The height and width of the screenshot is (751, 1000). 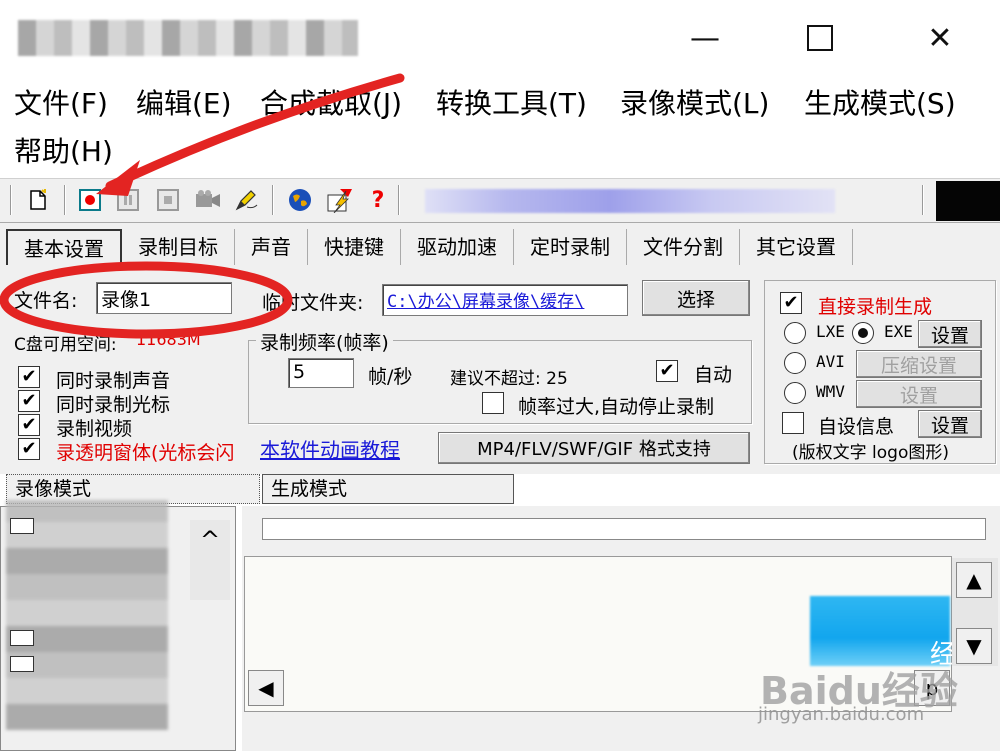 I want to click on tab-record-target: 录制目标, so click(x=178, y=247).